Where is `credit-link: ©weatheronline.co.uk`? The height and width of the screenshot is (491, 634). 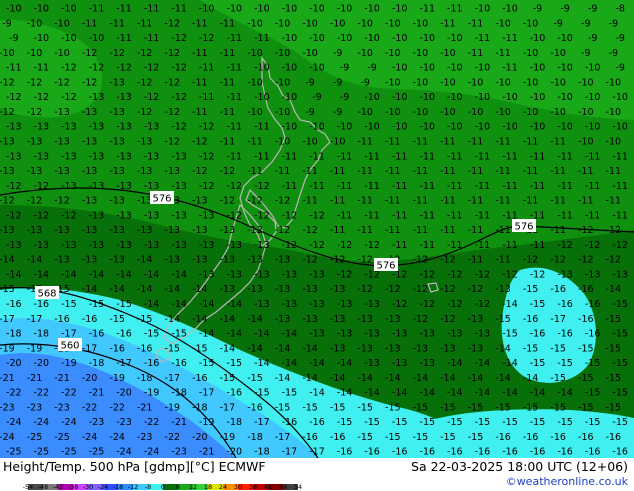 credit-link: ©weatheronline.co.uk is located at coordinates (567, 481).